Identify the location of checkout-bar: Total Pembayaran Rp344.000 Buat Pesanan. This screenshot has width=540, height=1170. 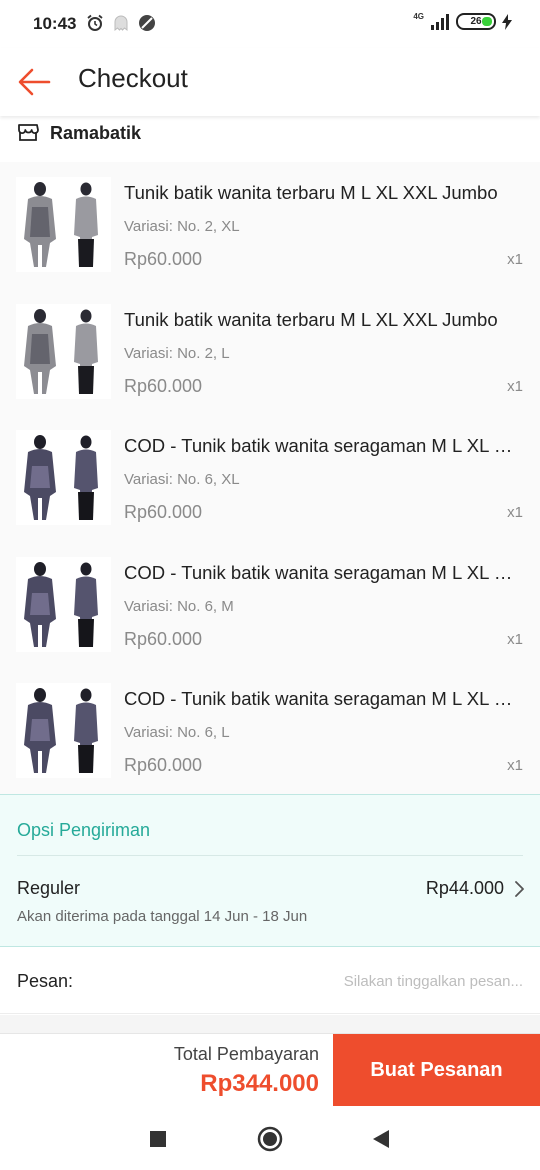
(270, 1069).